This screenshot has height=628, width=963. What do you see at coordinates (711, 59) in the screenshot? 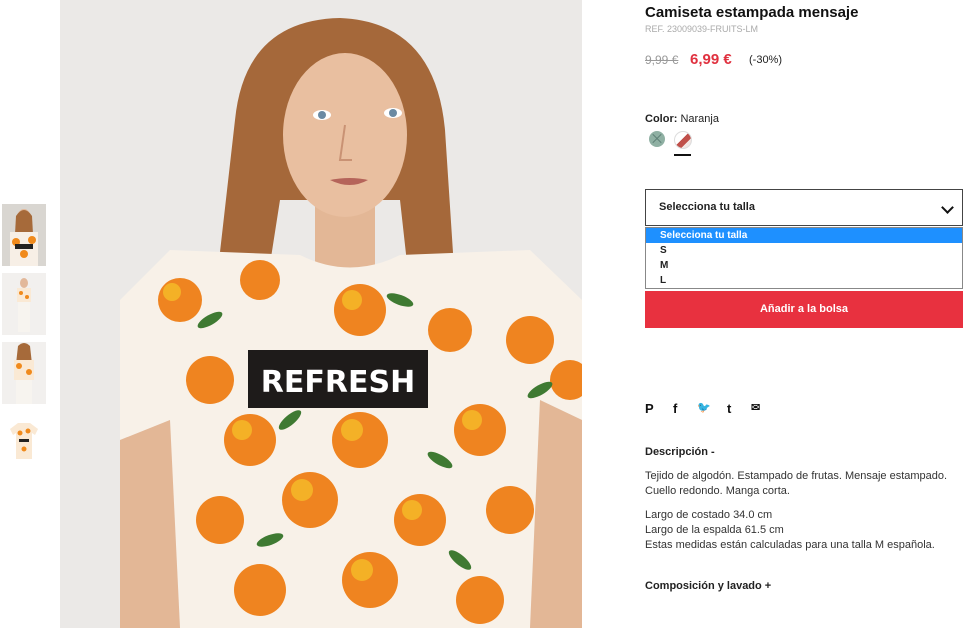
I see `sale-price: 6,99 €` at bounding box center [711, 59].